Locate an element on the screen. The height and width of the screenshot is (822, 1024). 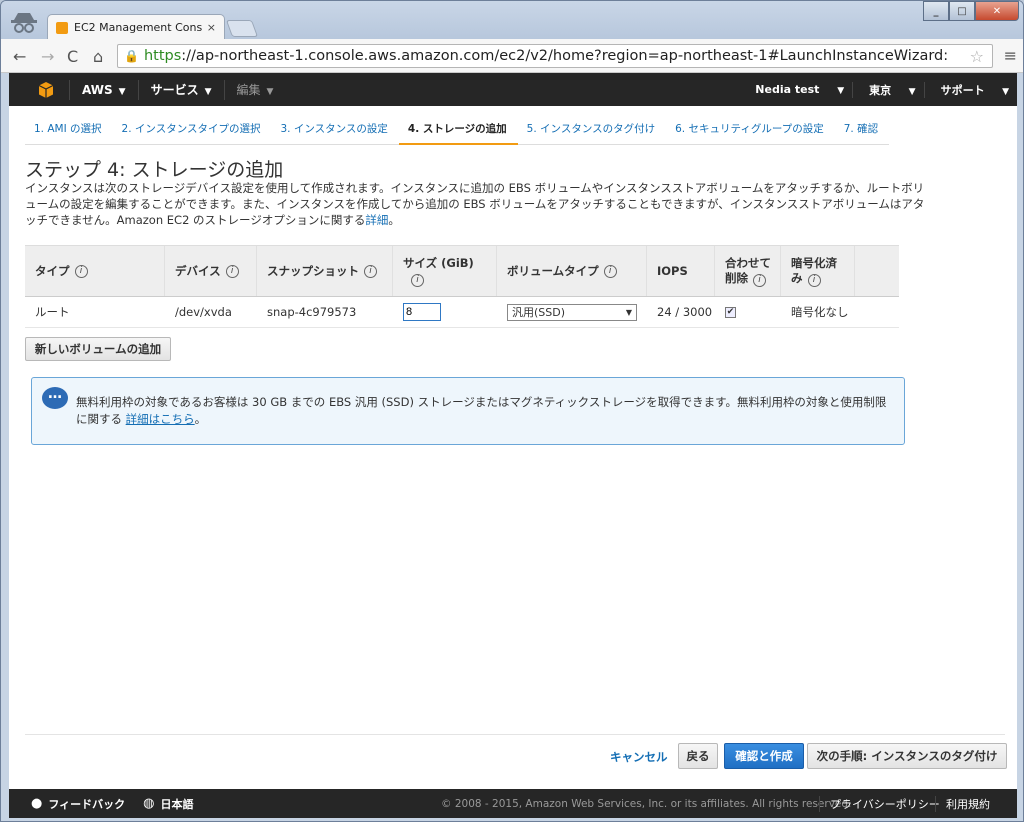
header-encrypted: 暗号化済み i is located at coordinates (818, 271).